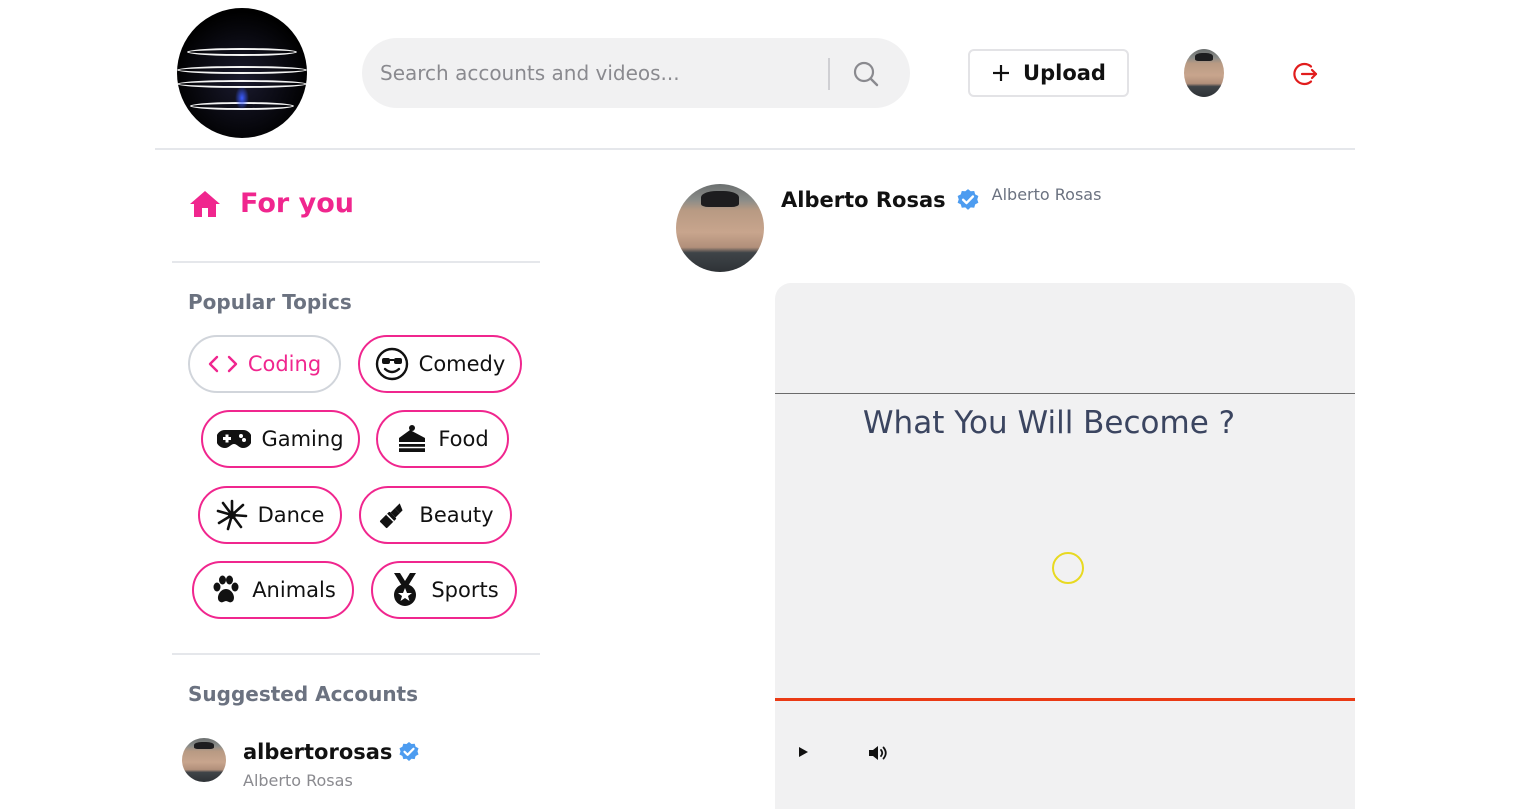 The width and height of the screenshot is (1532, 809). I want to click on site-logo, so click(242, 73).